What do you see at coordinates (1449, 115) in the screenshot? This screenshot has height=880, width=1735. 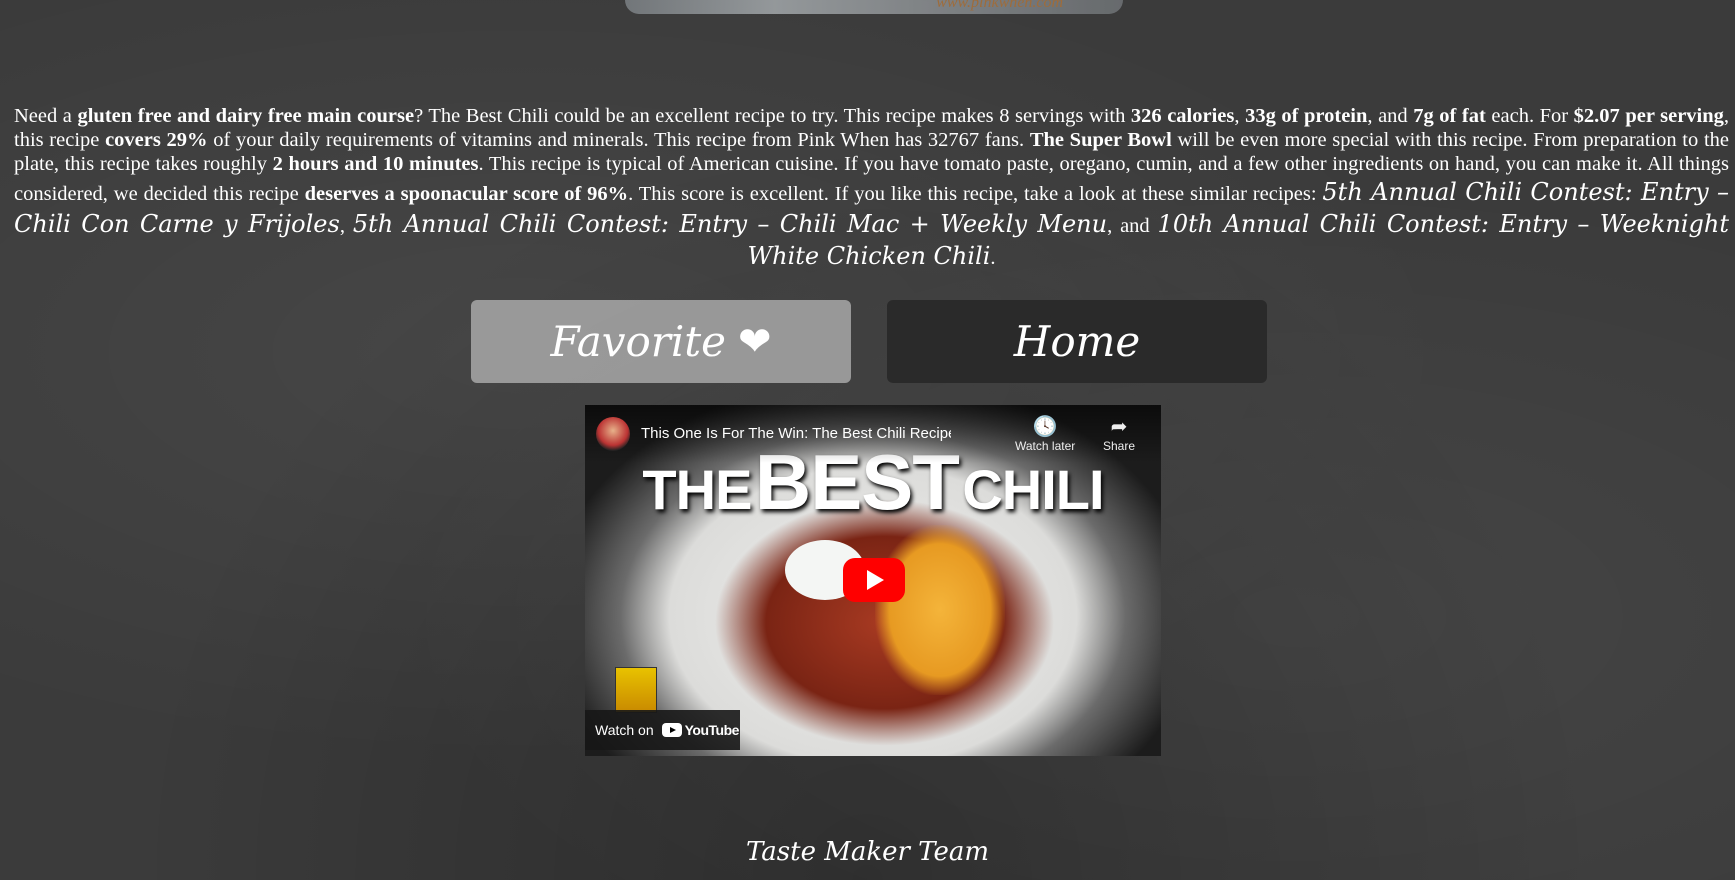 I see `summary-bold: 7g of fat` at bounding box center [1449, 115].